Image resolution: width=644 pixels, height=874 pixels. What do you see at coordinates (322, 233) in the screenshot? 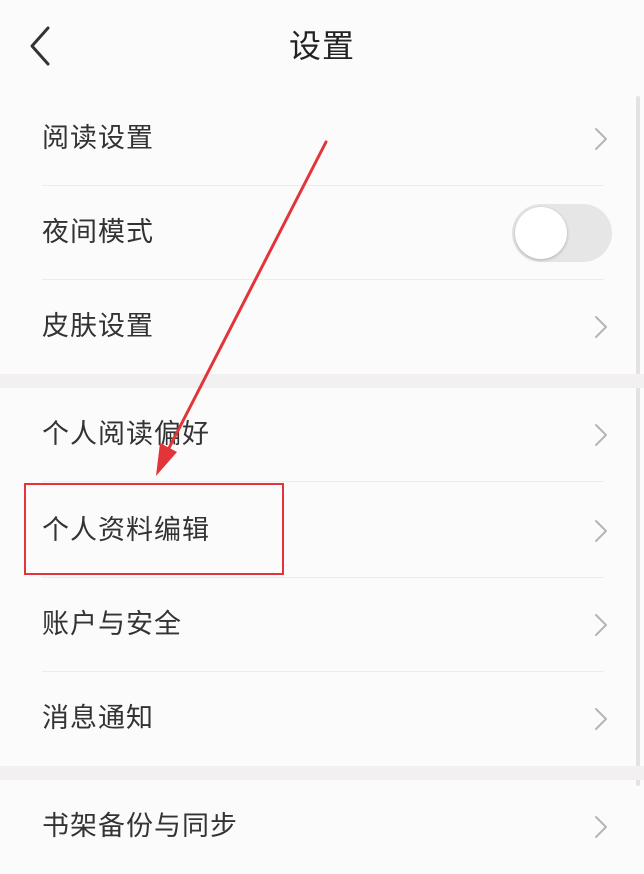
I see `night-mode-item: 夜间模式` at bounding box center [322, 233].